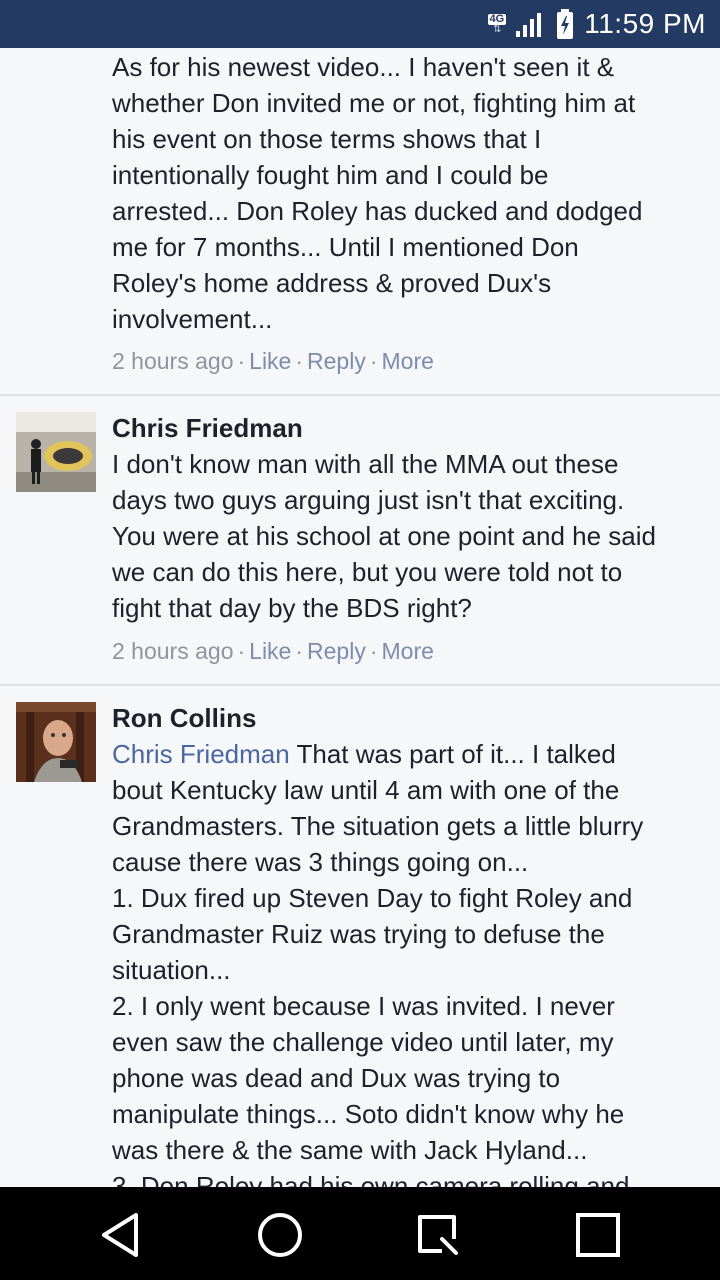 This screenshot has width=720, height=1280. Describe the element at coordinates (201, 754) in the screenshot. I see `mention-link: Chris Friedman` at that location.